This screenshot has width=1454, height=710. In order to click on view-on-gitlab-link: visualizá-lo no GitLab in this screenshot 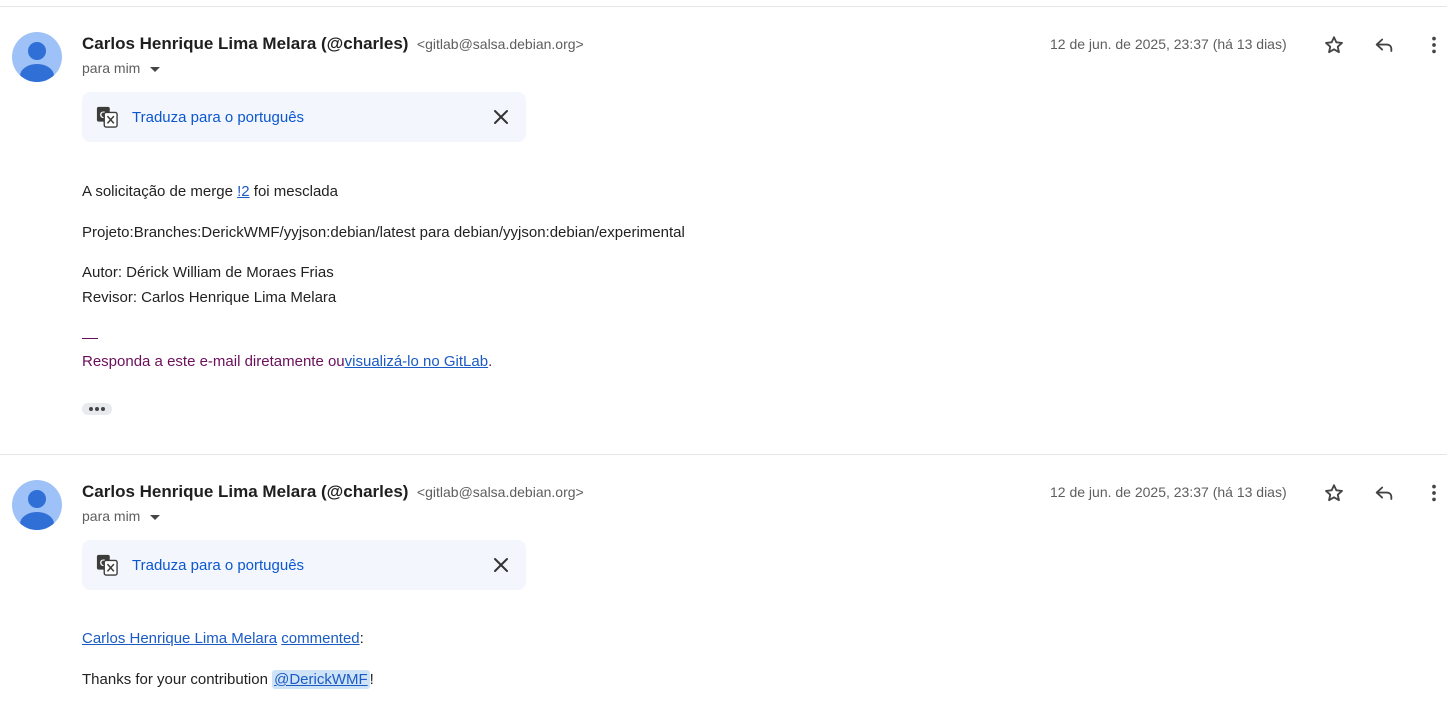, I will do `click(416, 361)`.